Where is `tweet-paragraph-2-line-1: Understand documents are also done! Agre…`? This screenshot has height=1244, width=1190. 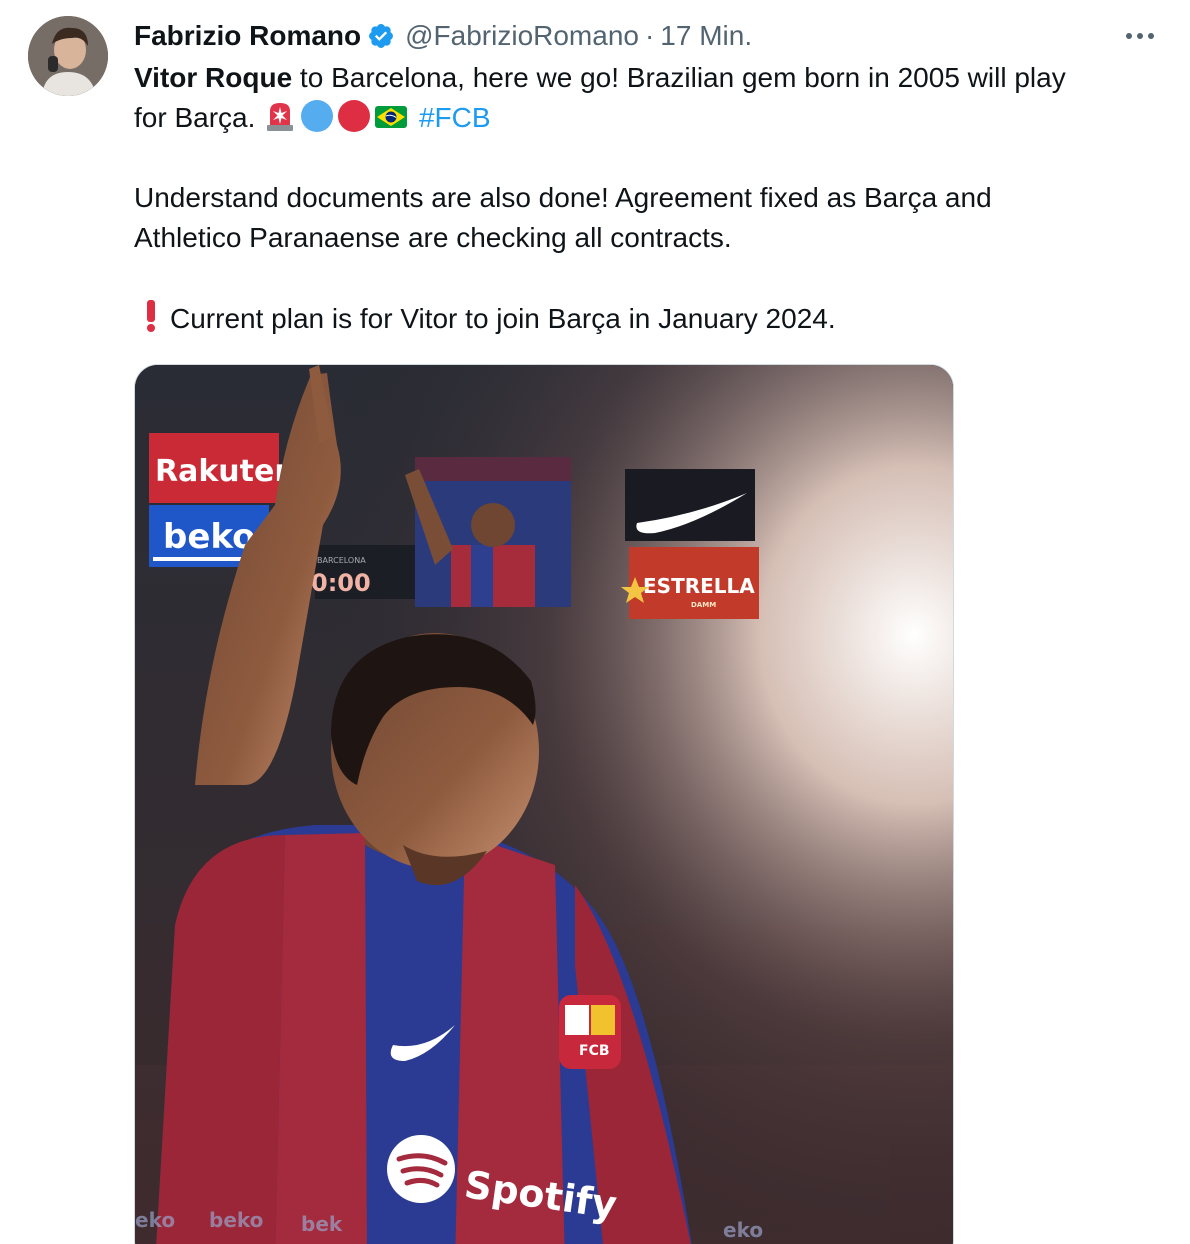 tweet-paragraph-2-line-1: Understand documents are also done! Agre… is located at coordinates (563, 197).